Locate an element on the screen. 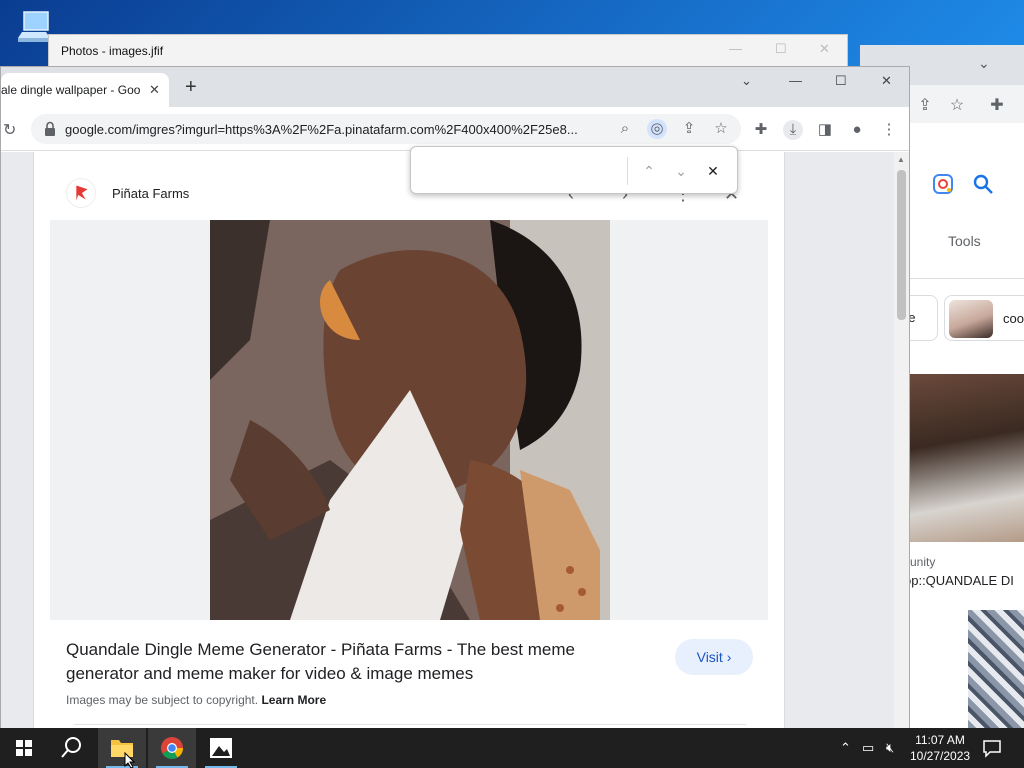  start-button is located at coordinates (24, 748).